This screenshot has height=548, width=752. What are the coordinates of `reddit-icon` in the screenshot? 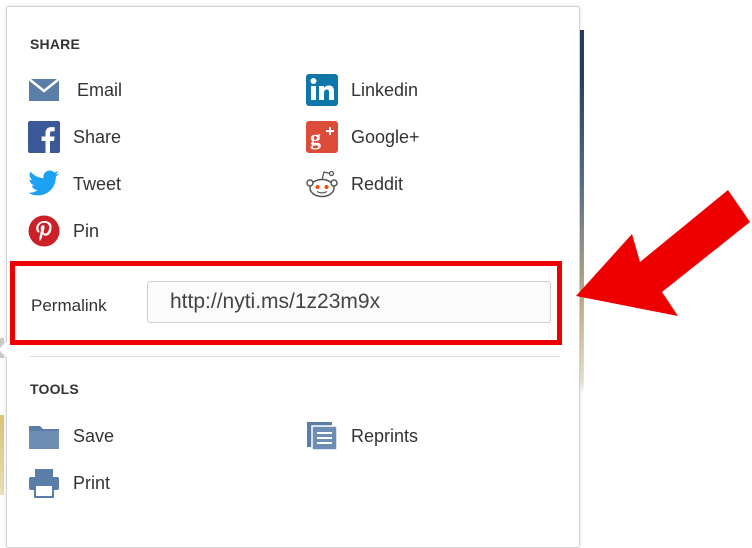 It's located at (322, 184).